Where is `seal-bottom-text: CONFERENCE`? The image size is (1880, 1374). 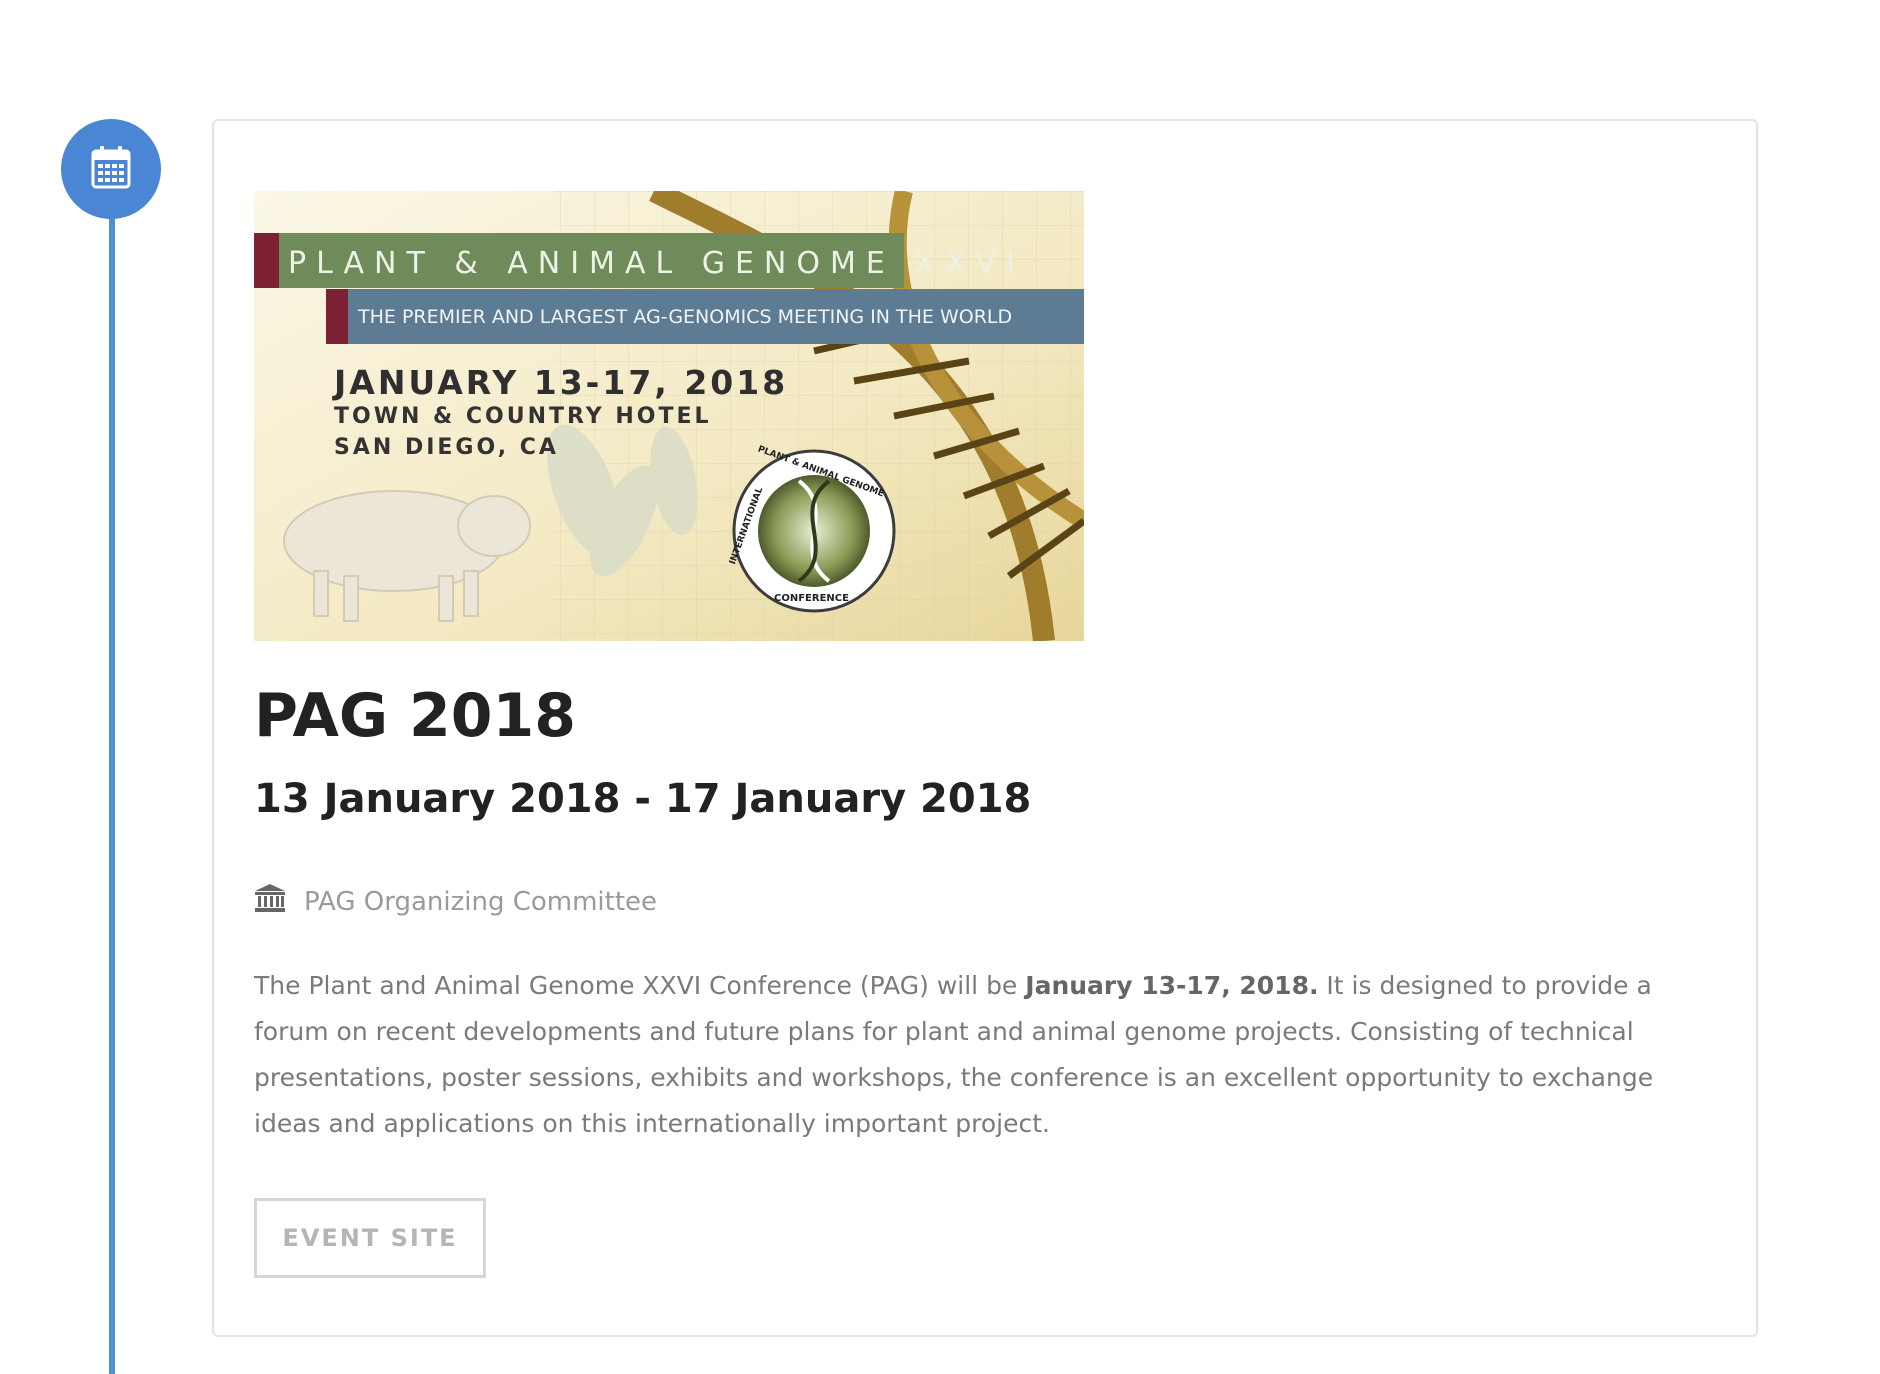
seal-bottom-text: CONFERENCE is located at coordinates (811, 598).